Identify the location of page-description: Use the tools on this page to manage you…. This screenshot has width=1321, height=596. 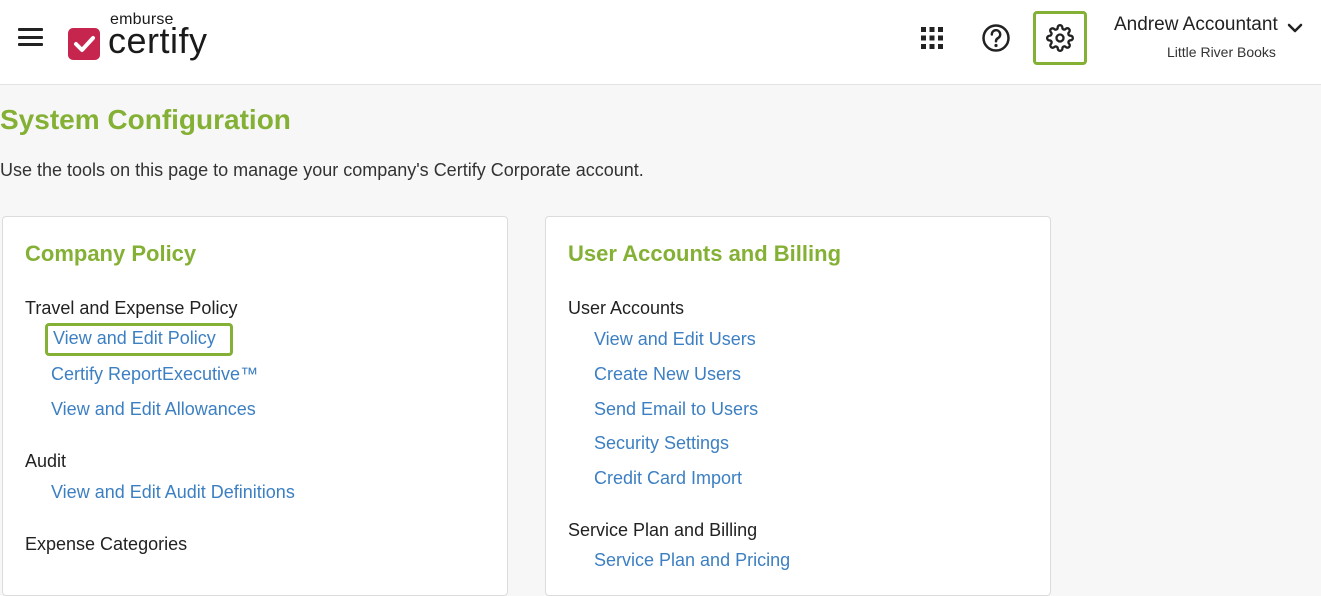
(322, 170).